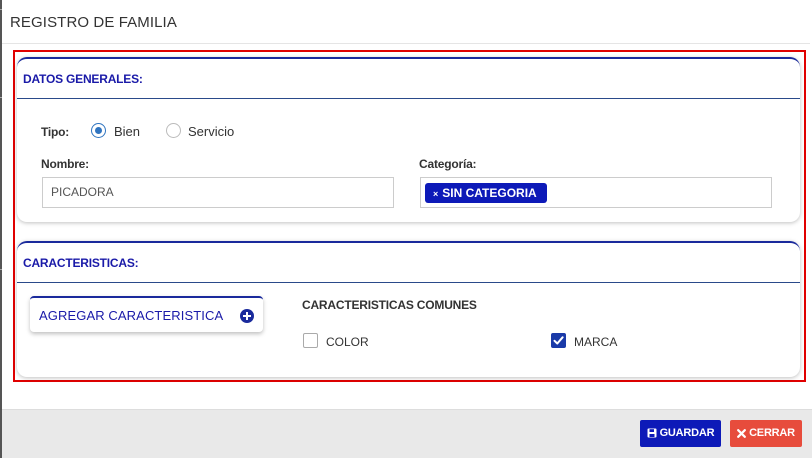 The width and height of the screenshot is (812, 458). I want to click on save-button: GUARDAR, so click(680, 433).